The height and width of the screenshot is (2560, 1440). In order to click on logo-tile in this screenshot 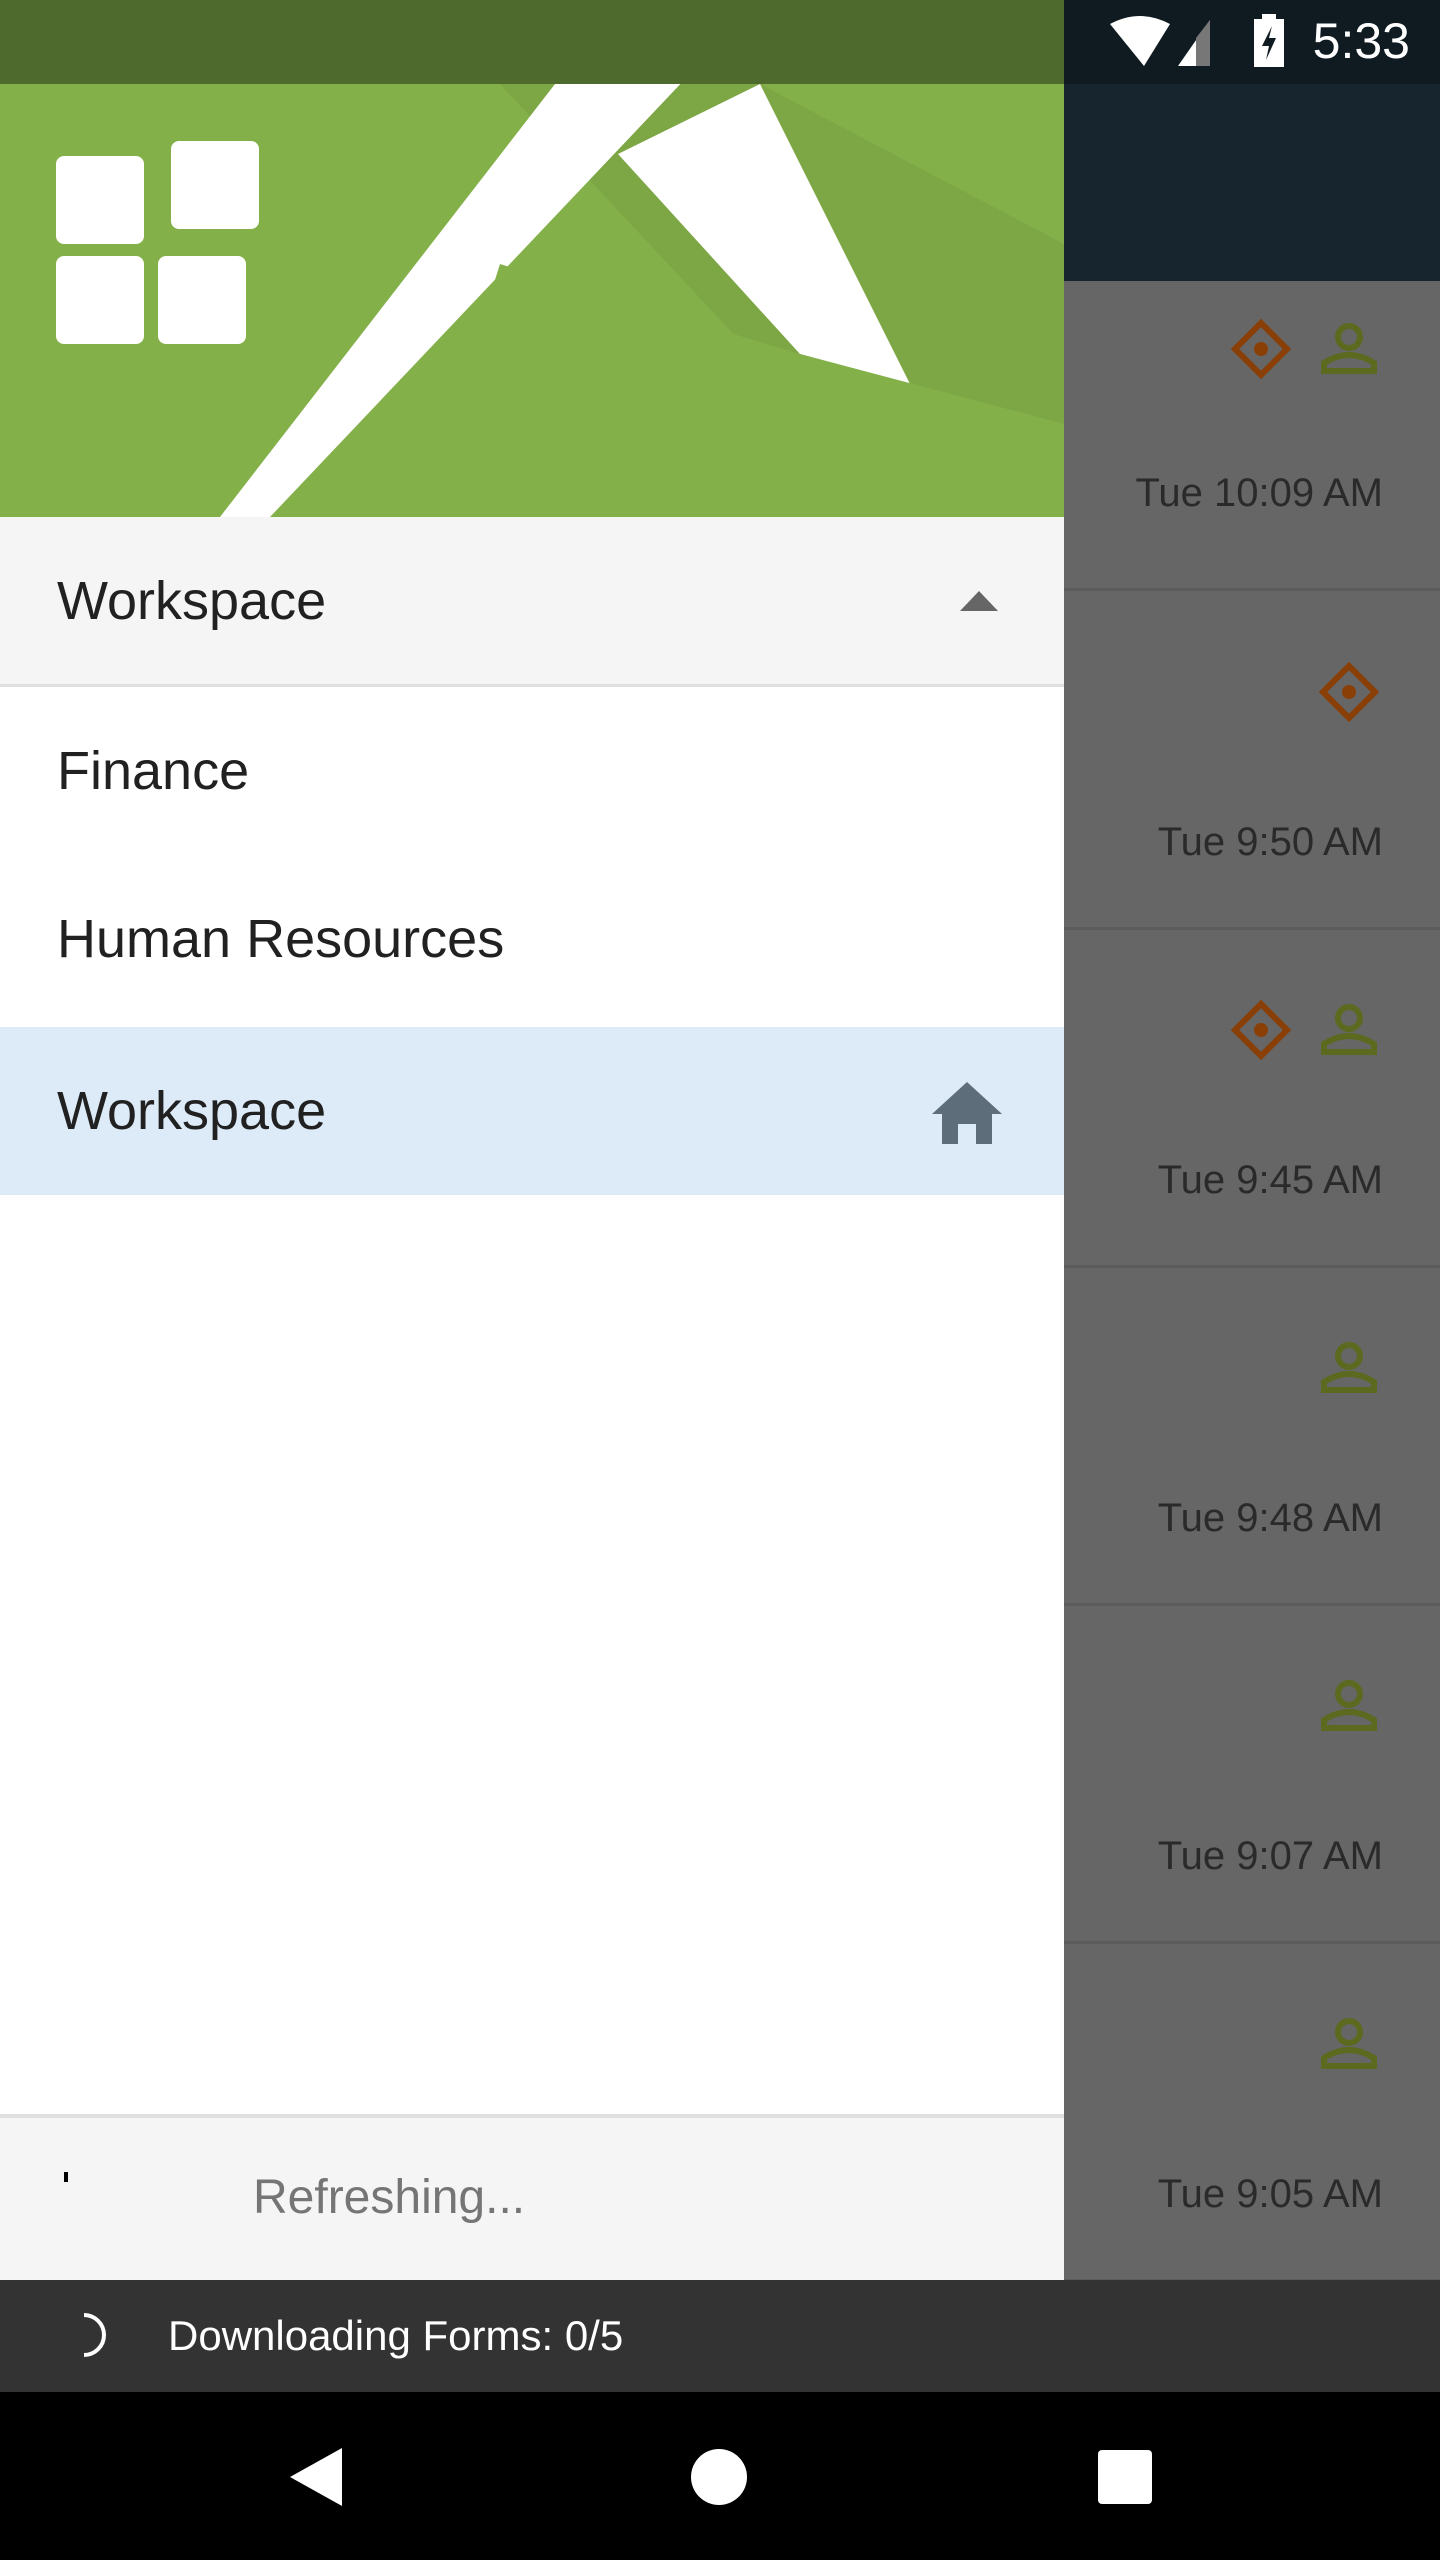, I will do `click(100, 200)`.